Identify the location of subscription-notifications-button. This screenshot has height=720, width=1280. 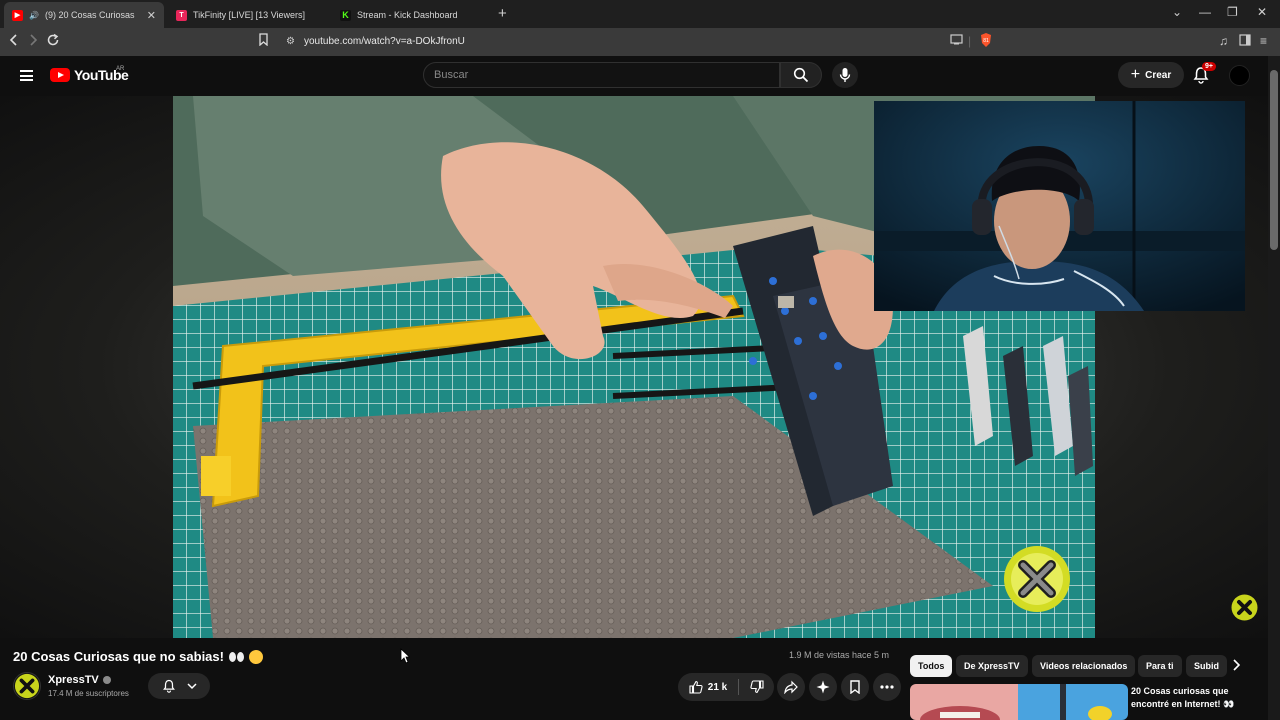
(179, 686).